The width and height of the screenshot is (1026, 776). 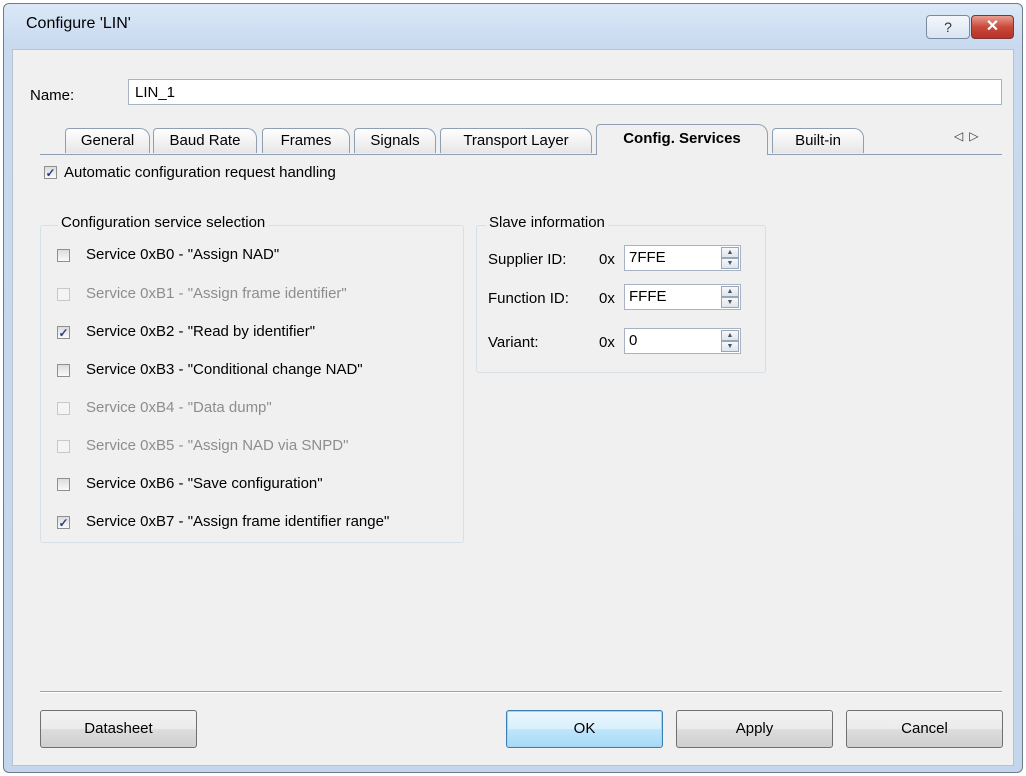 I want to click on cancel-button: Cancel, so click(x=924, y=729).